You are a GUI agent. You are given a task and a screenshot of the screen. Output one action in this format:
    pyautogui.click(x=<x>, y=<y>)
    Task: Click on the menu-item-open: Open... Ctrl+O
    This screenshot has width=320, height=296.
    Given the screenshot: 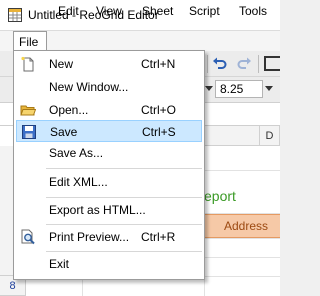 What is the action you would take?
    pyautogui.click(x=109, y=110)
    